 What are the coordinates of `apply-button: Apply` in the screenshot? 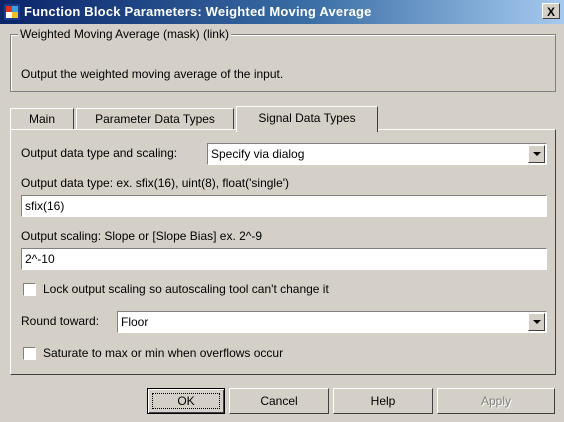 It's located at (496, 401).